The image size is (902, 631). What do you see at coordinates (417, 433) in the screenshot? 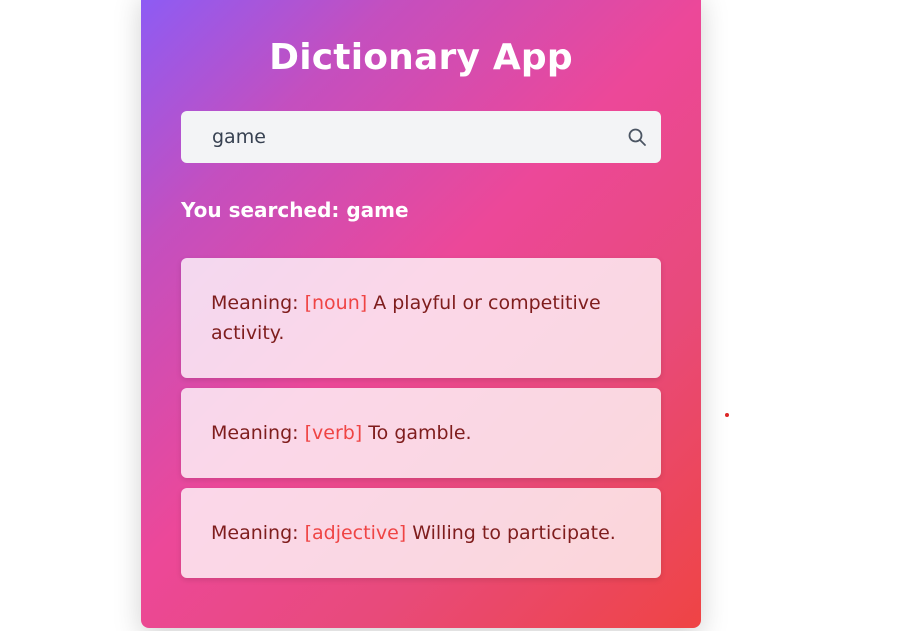
I see `meaning-definition: To gamble.` at bounding box center [417, 433].